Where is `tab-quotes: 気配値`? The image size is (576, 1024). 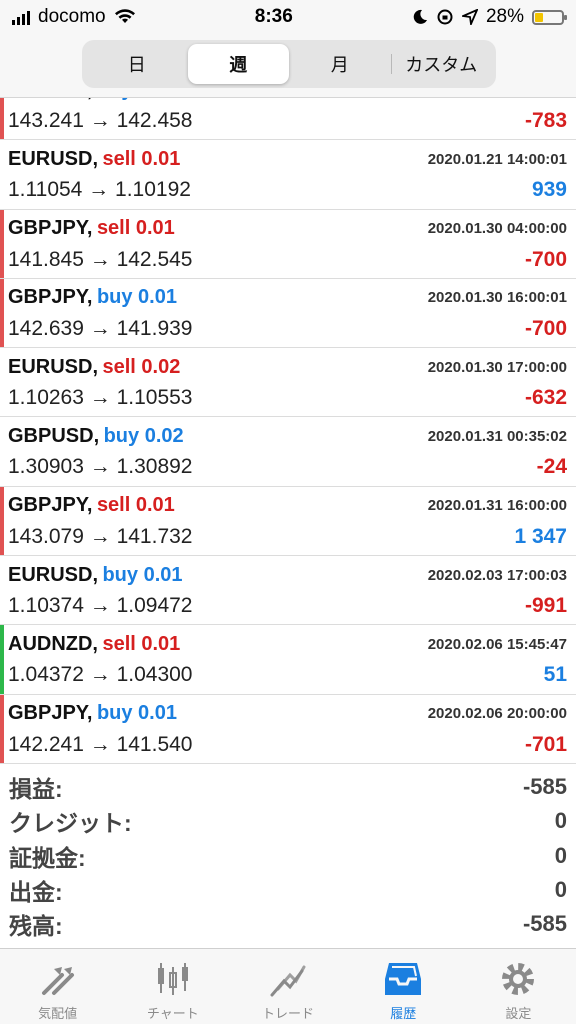
tab-quotes: 気配値 is located at coordinates (57, 986).